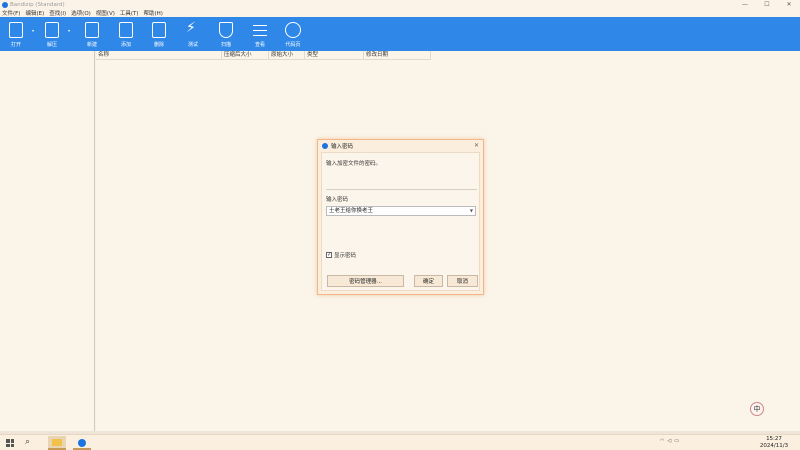  I want to click on password-value: 土老王给你换老王, so click(351, 211).